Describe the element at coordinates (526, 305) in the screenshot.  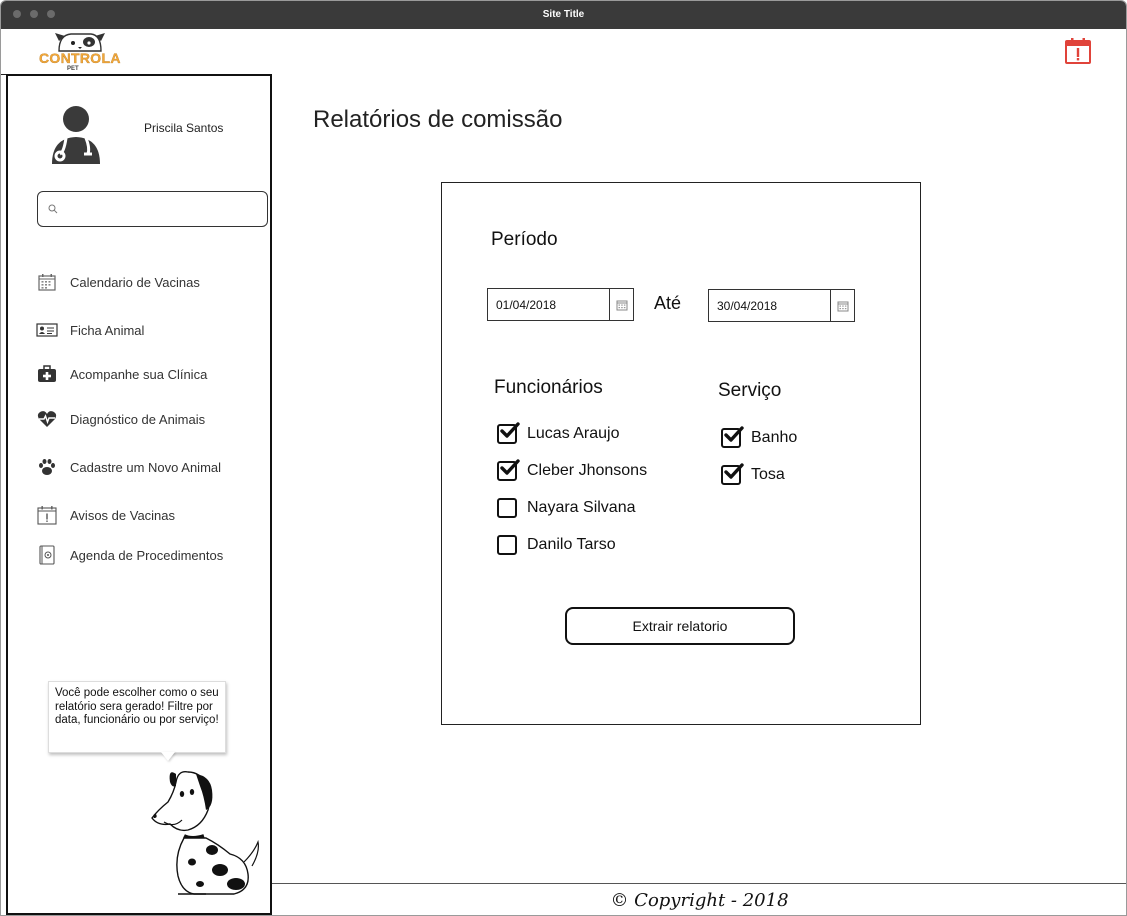
I see `start-date-value: 01/04/2018` at that location.